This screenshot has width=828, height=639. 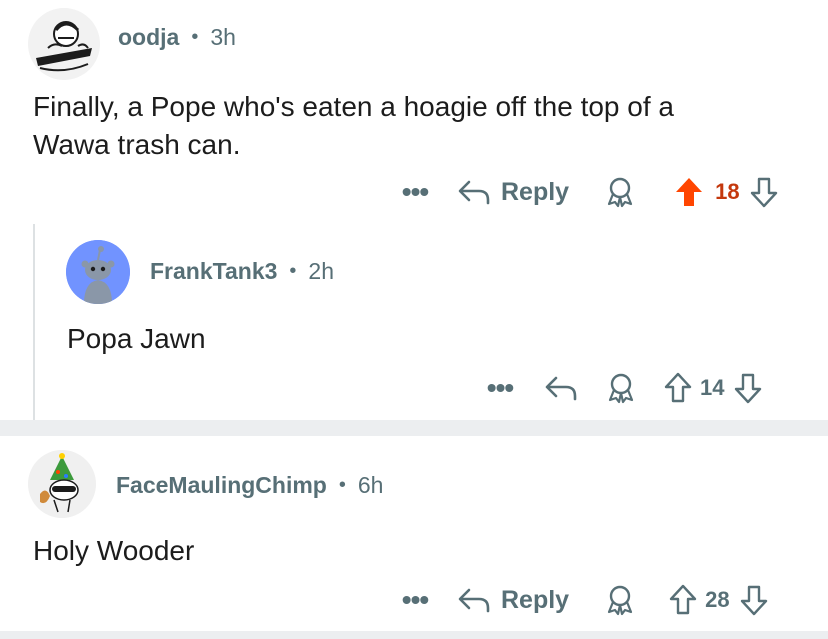 What do you see at coordinates (223, 37) in the screenshot?
I see `timestamp: 3h` at bounding box center [223, 37].